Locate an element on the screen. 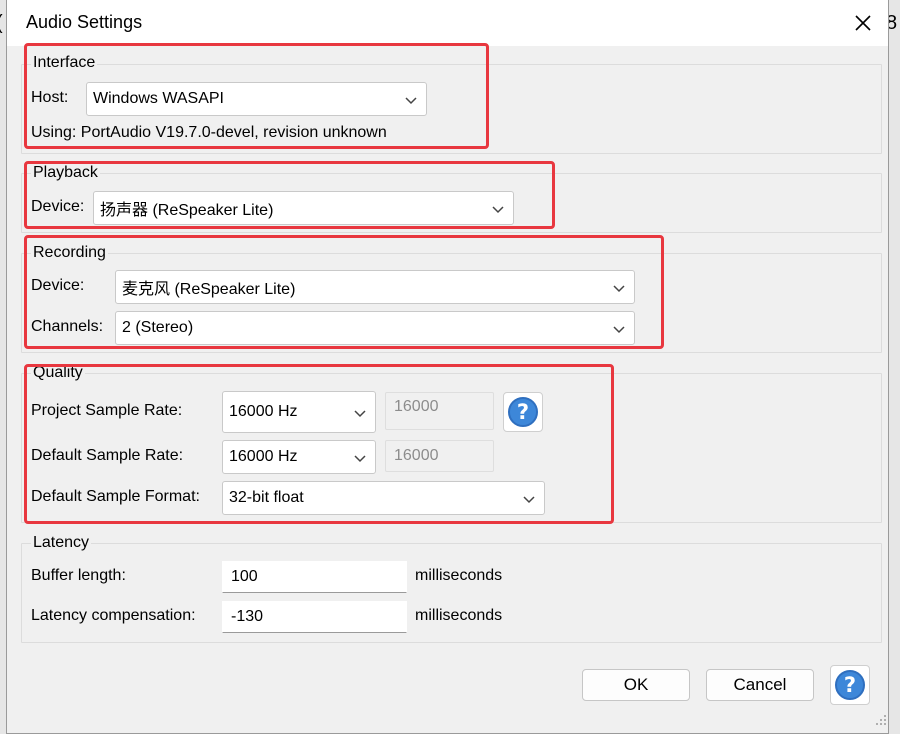 The height and width of the screenshot is (734, 900). latency-group is located at coordinates (451, 593).